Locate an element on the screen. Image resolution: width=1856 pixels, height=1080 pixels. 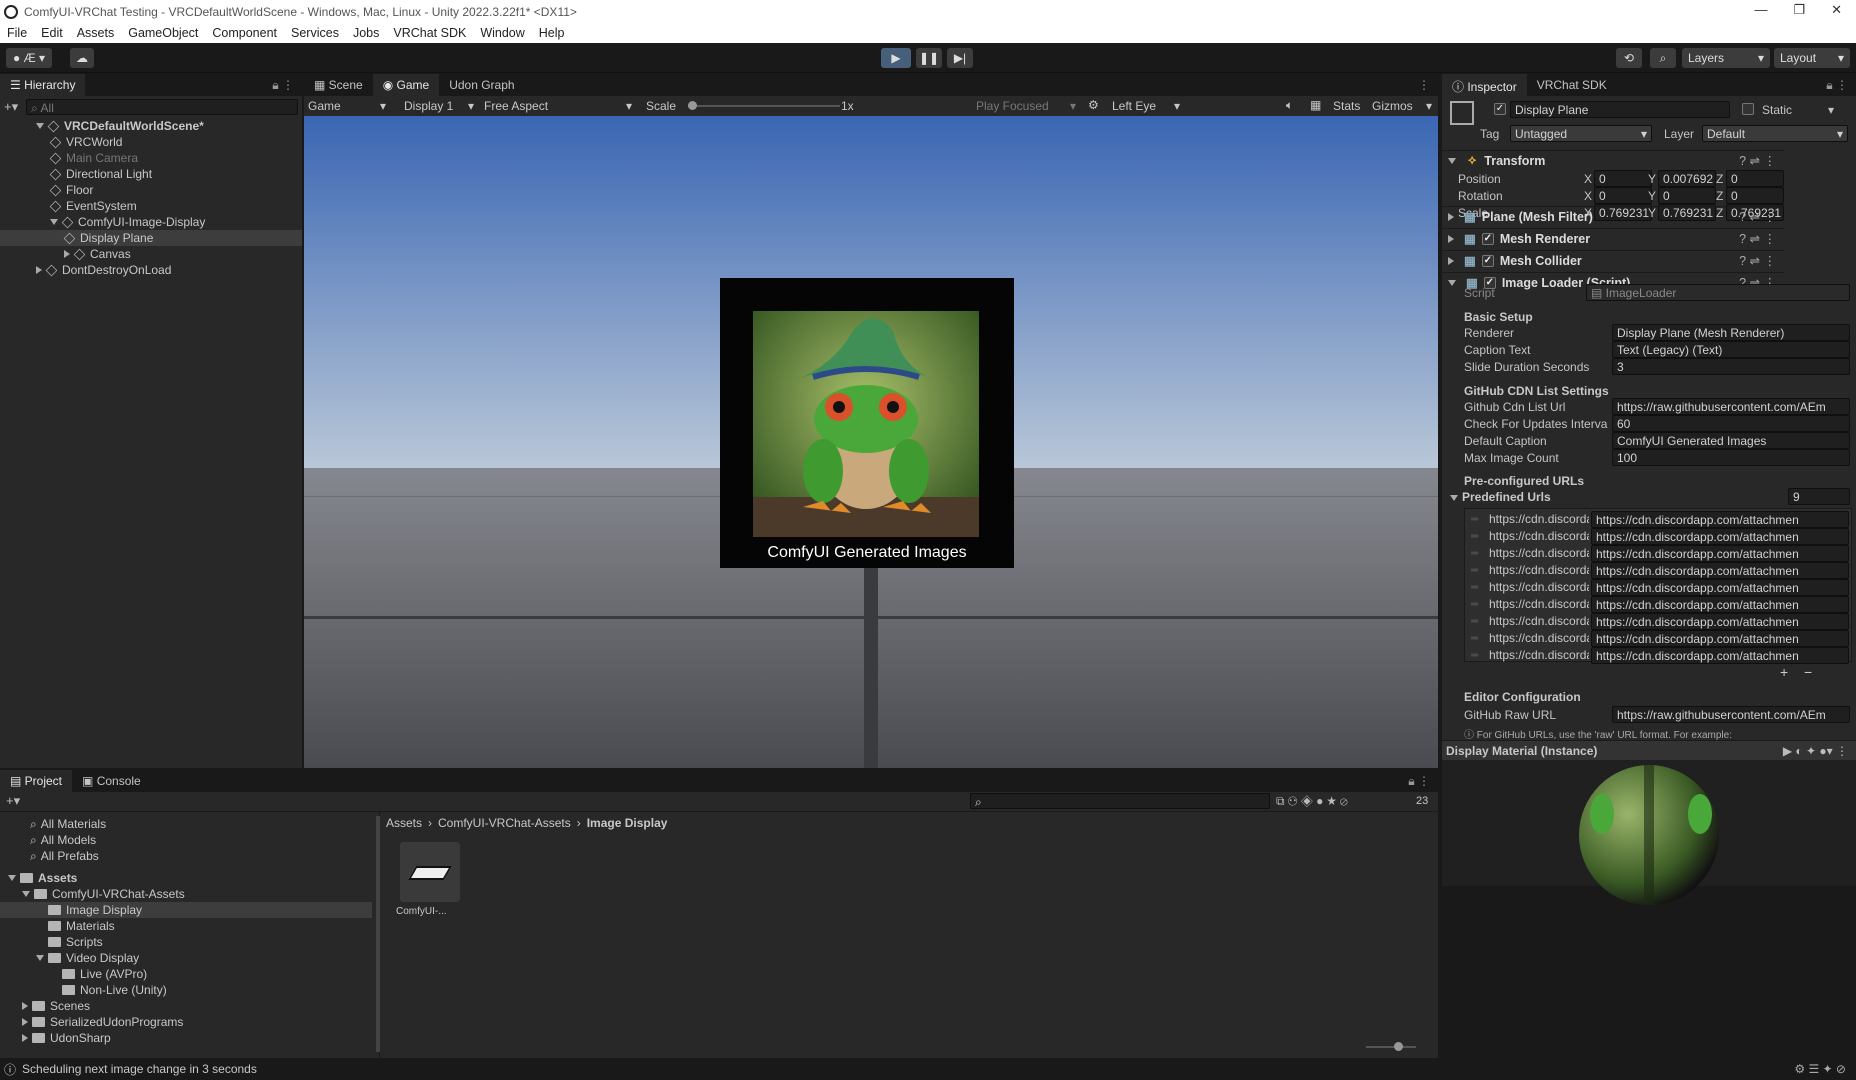
create-button: +▾ is located at coordinates (13, 801).